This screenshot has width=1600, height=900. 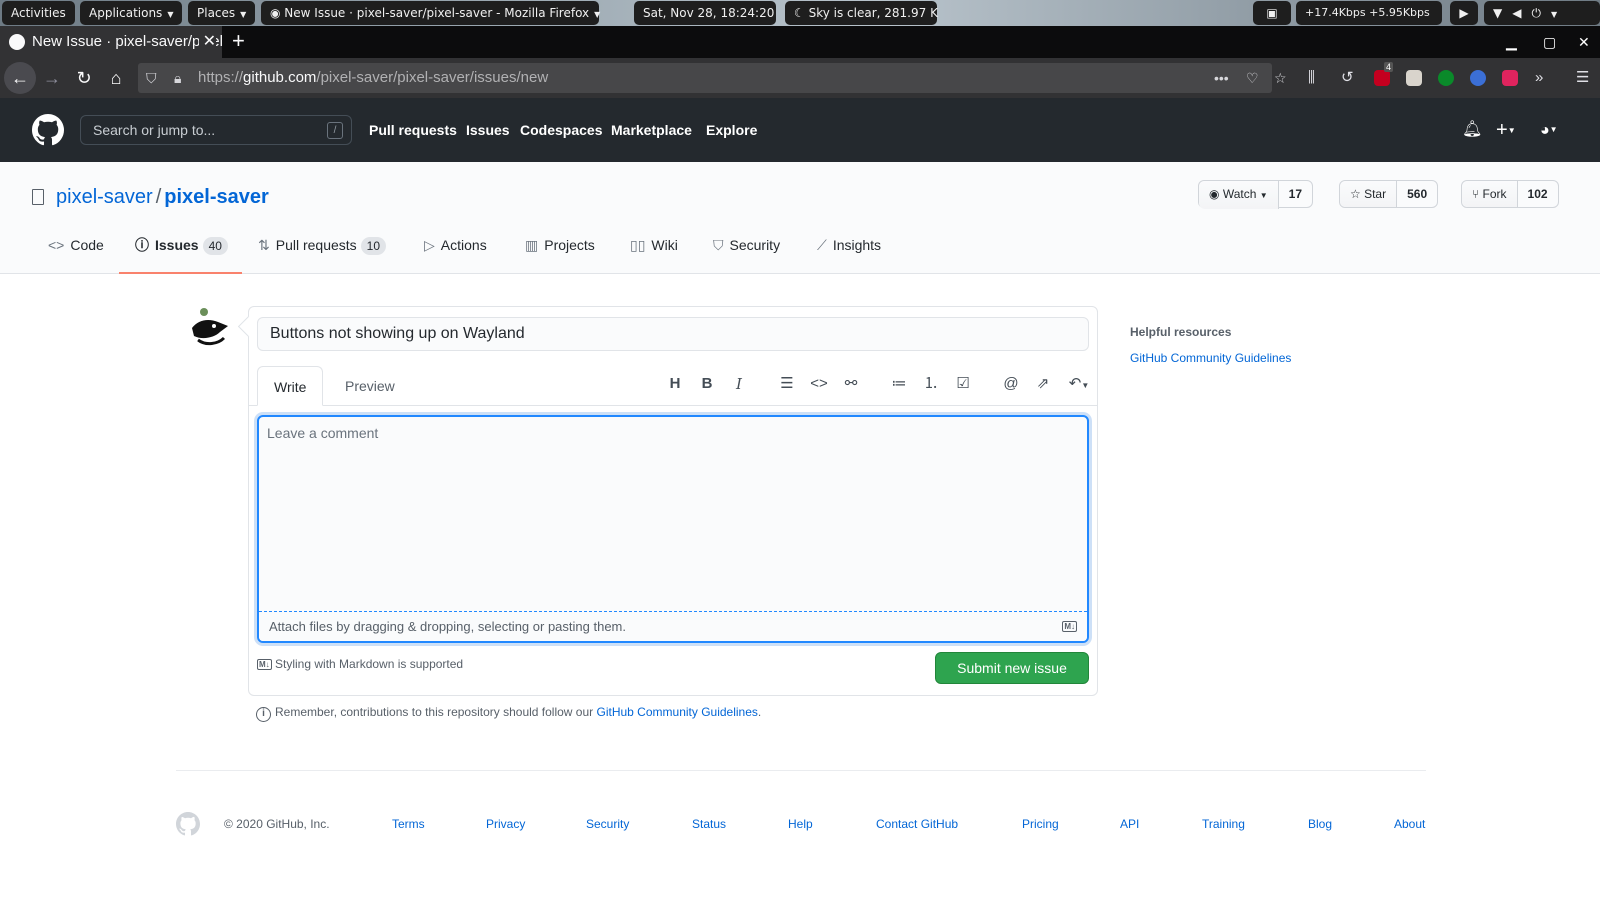 What do you see at coordinates (104, 197) in the screenshot?
I see `repo-owner-link: pixel-saver` at bounding box center [104, 197].